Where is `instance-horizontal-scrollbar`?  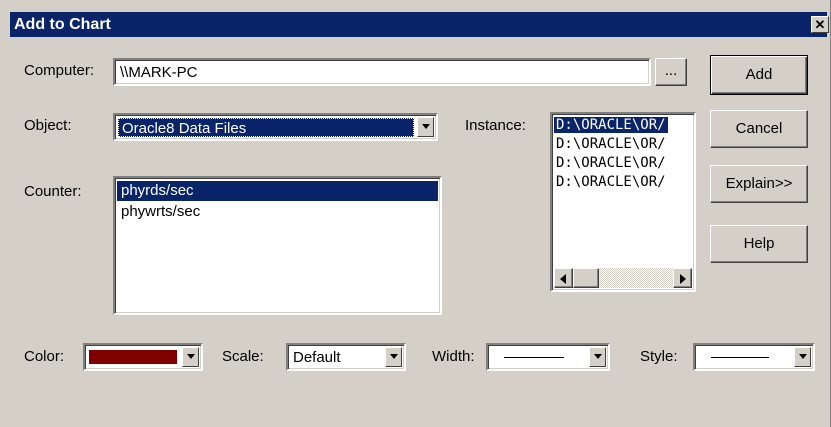 instance-horizontal-scrollbar is located at coordinates (623, 278).